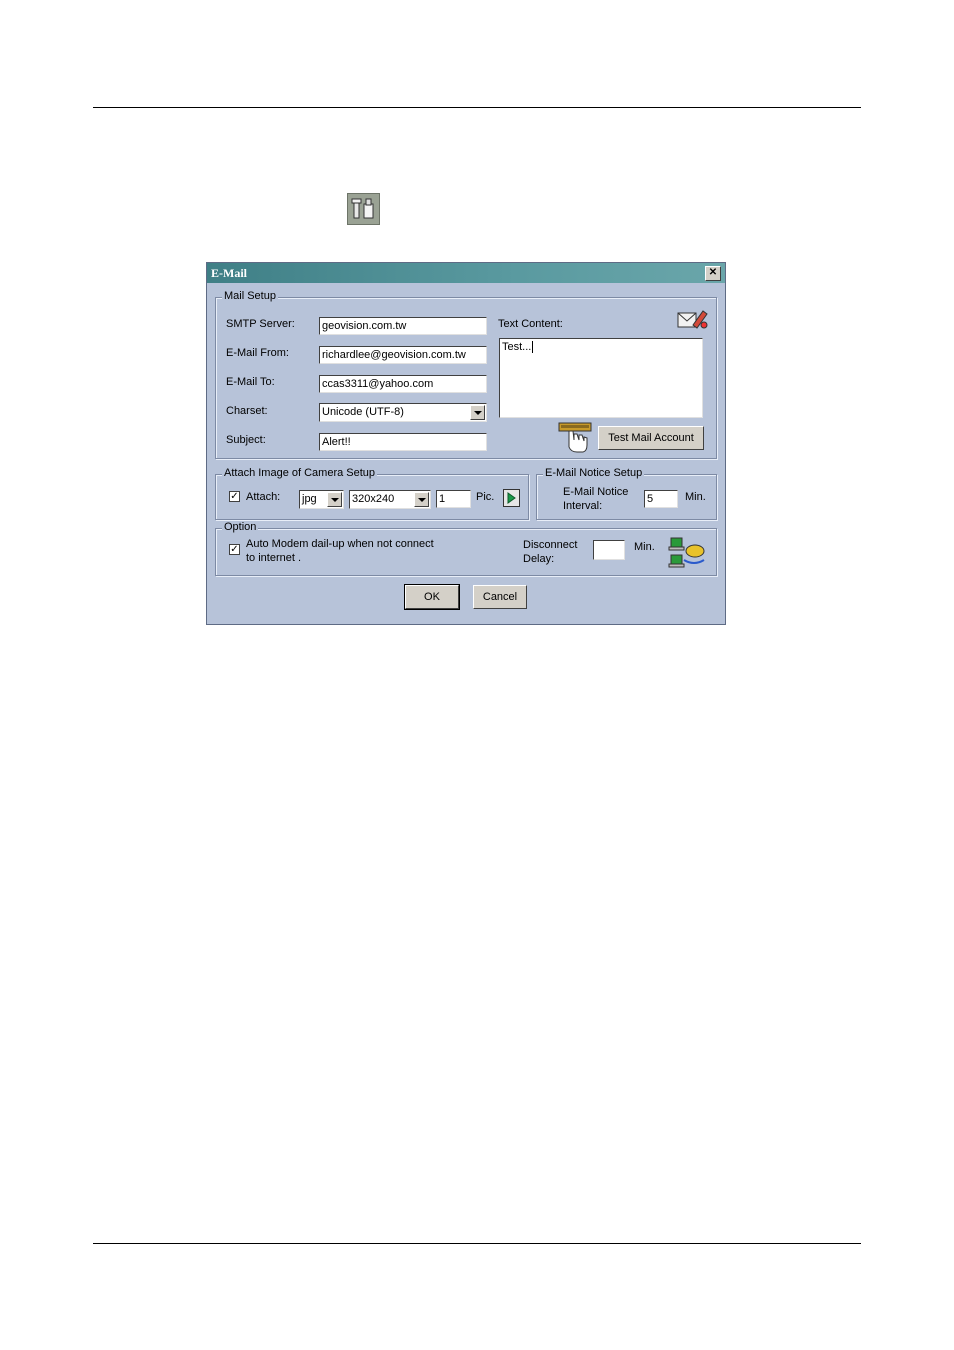  Describe the element at coordinates (229, 273) in the screenshot. I see `dialog-title: E-Mail` at that location.